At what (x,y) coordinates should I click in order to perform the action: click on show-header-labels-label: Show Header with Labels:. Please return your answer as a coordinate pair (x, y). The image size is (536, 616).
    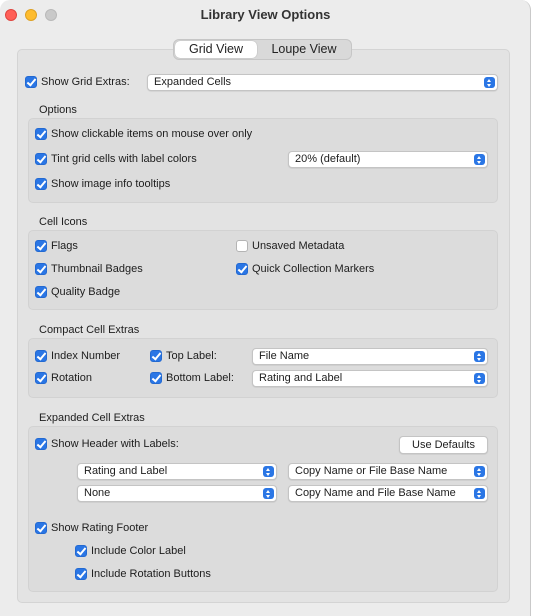
    Looking at the image, I should click on (115, 444).